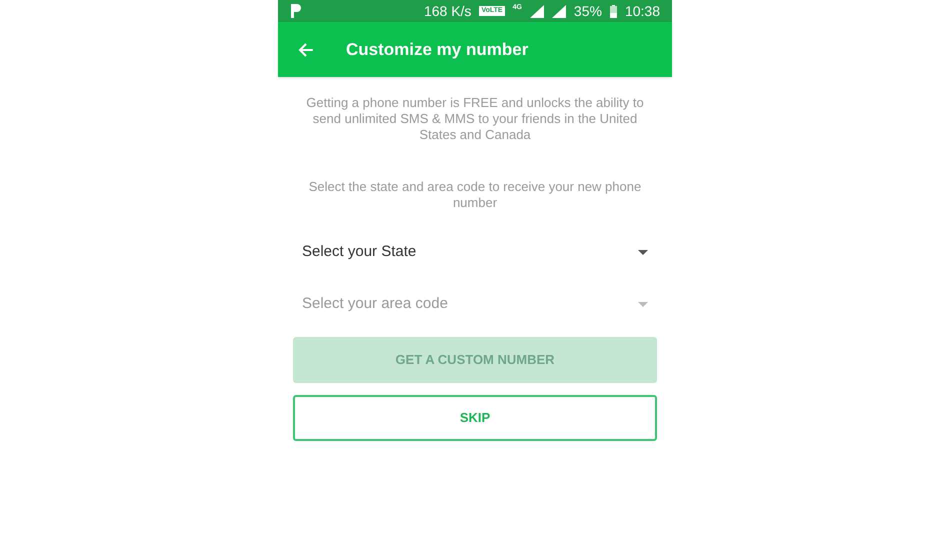  What do you see at coordinates (475, 252) in the screenshot?
I see `dropdown: Select your State` at bounding box center [475, 252].